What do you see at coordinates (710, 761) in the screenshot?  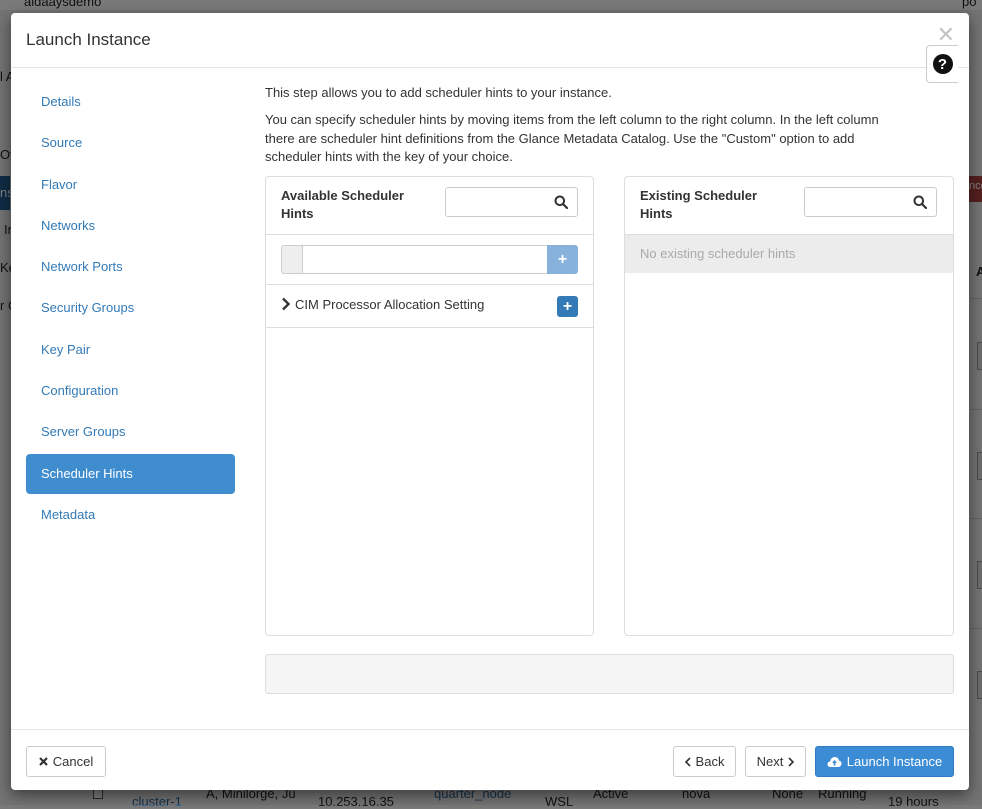 I see `back-label: Back` at bounding box center [710, 761].